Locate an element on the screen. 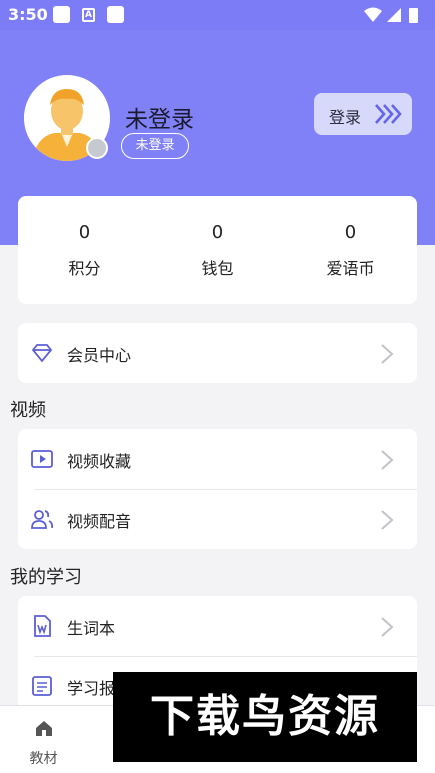 The image size is (435, 773). study-section-title: 我的学习 is located at coordinates (46, 577).